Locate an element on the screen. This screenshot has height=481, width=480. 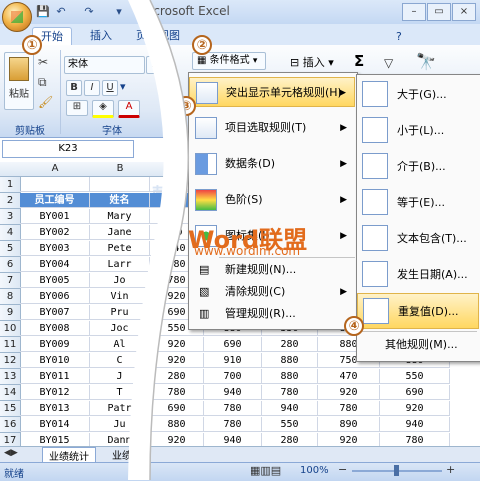
table-cell: BY003 is located at coordinates (55, 248).